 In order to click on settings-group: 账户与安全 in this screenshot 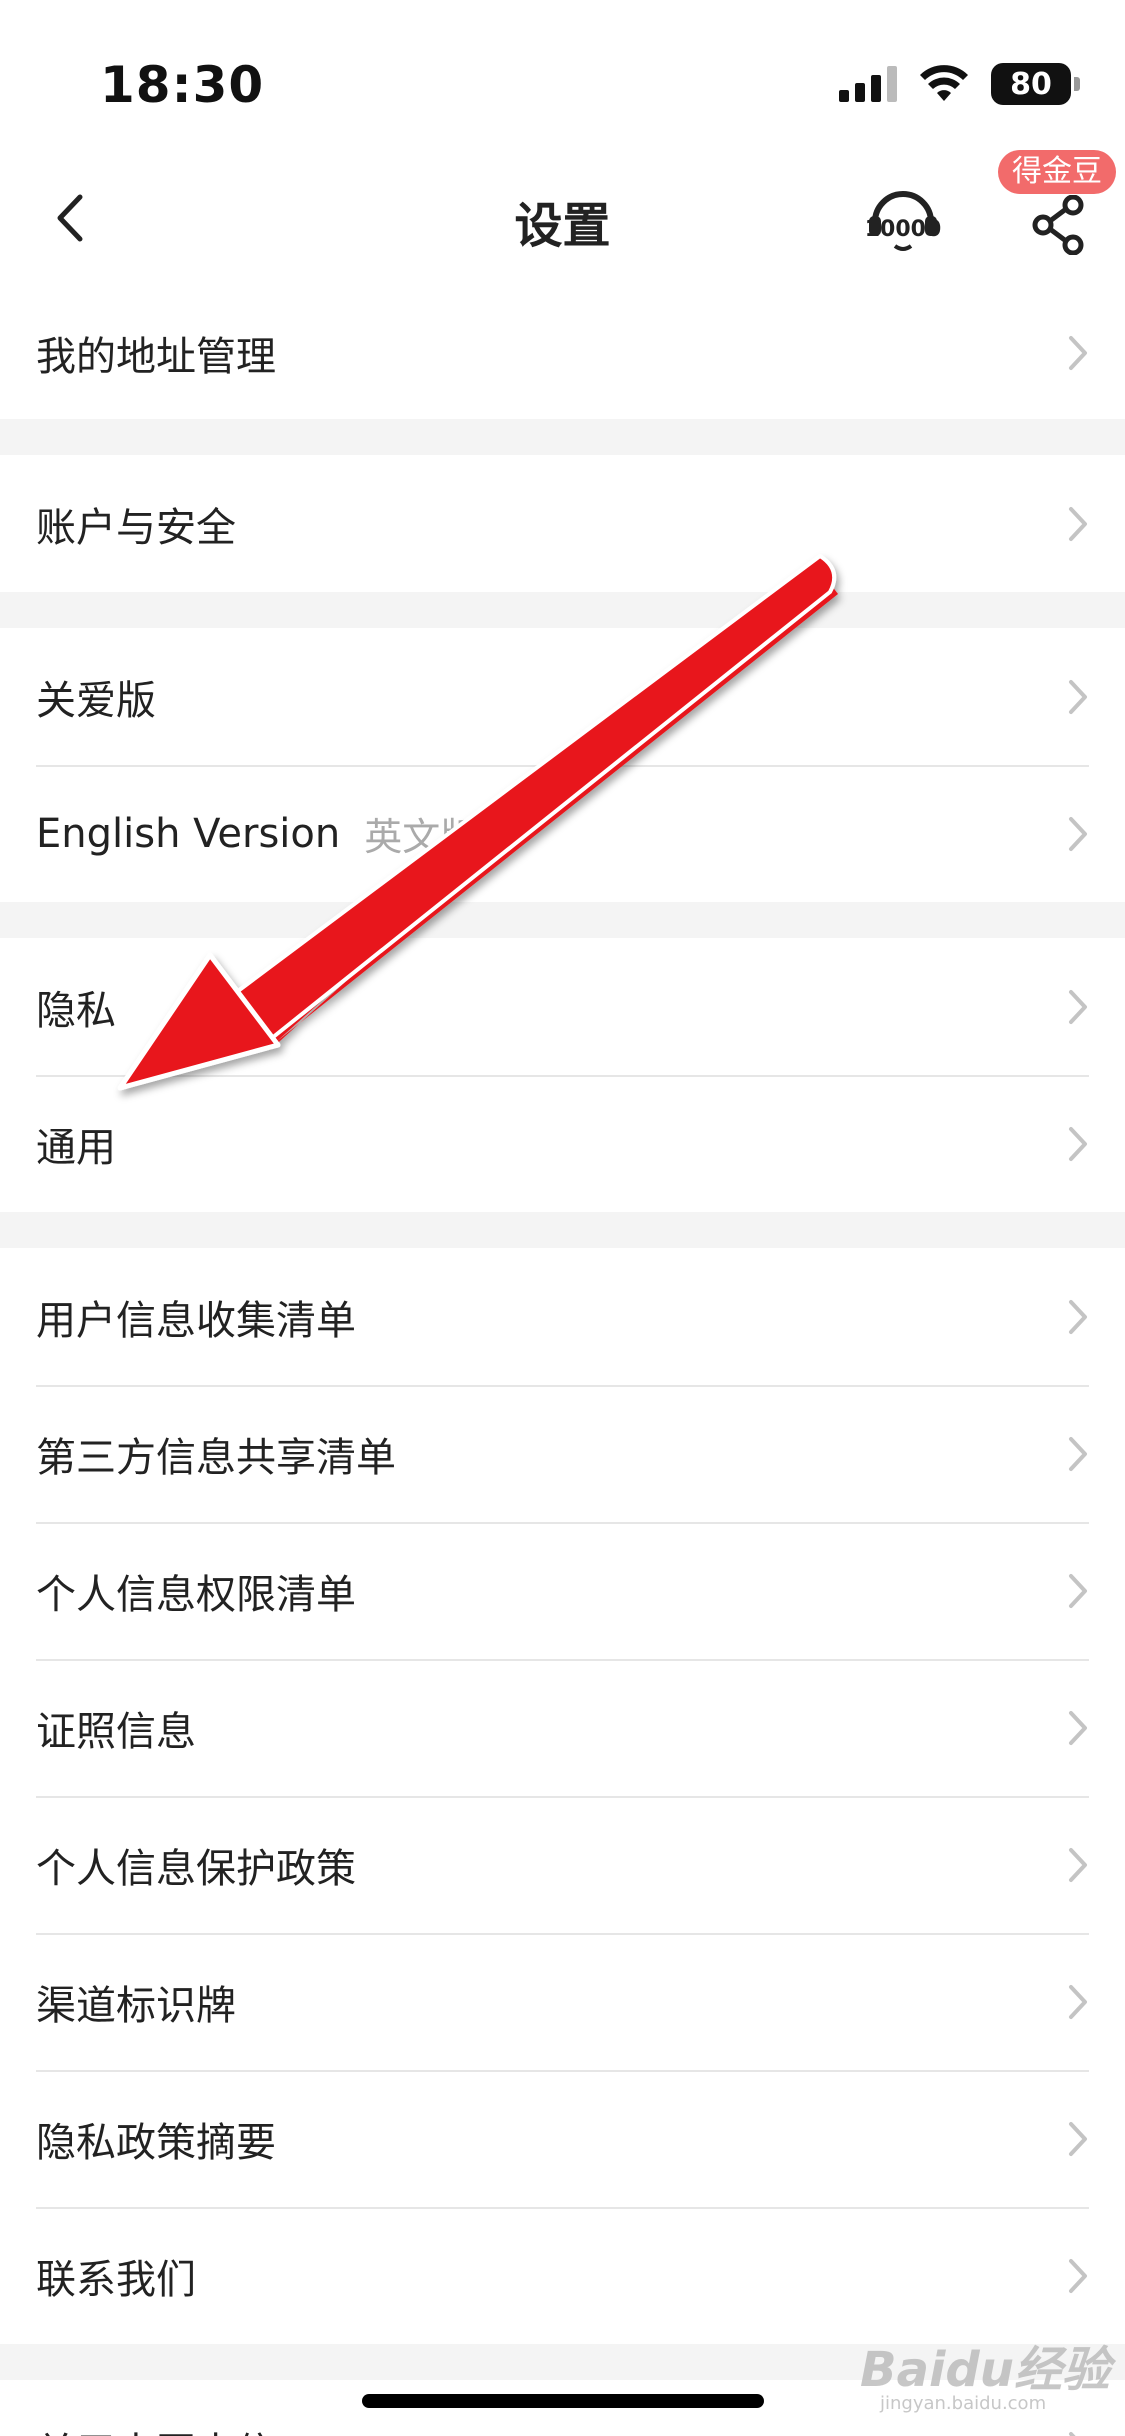, I will do `click(562, 523)`.